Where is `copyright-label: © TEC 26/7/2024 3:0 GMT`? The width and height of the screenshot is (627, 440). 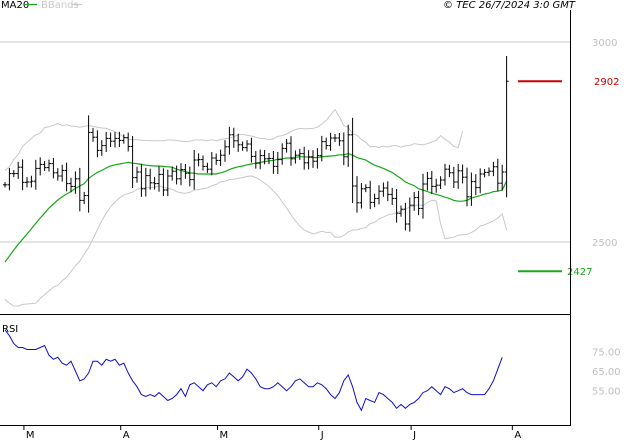 copyright-label: © TEC 26/7/2024 3:0 GMT is located at coordinates (509, 5).